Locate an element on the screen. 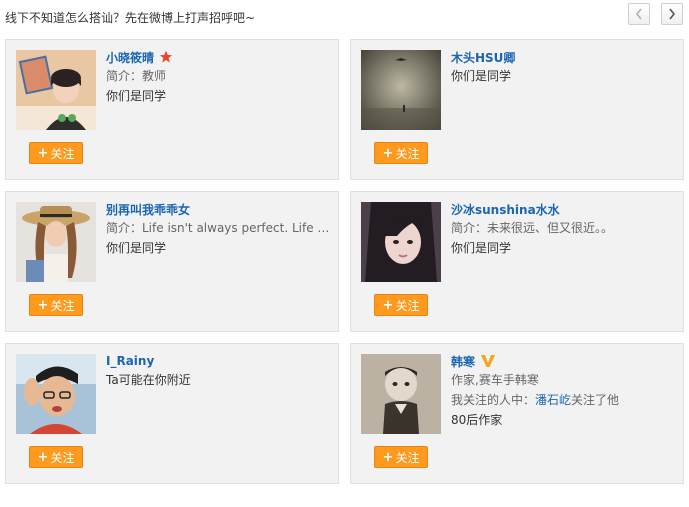 The image size is (689, 507). user-card: 沙冰sunshina水水 简介：未来很远、但又很近。。 你们是同学 + 关注 is located at coordinates (517, 261).